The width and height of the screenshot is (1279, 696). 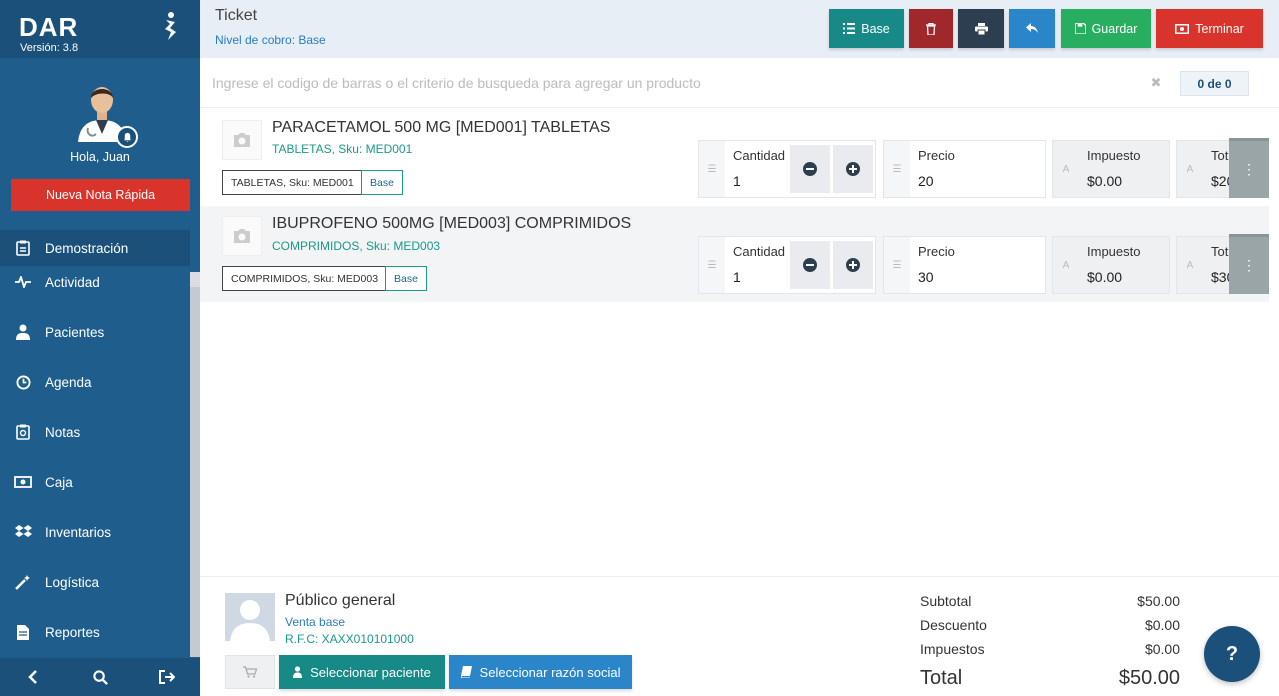 What do you see at coordinates (964, 169) in the screenshot?
I see `price-field: ☰ Precio 20` at bounding box center [964, 169].